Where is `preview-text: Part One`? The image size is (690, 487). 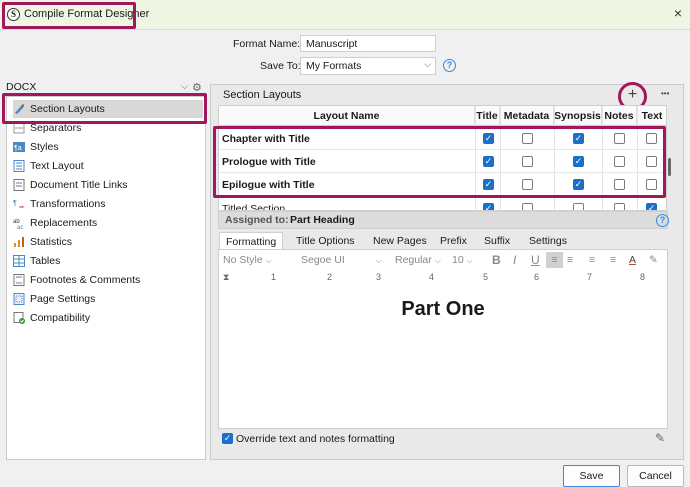 preview-text: Part One is located at coordinates (443, 309).